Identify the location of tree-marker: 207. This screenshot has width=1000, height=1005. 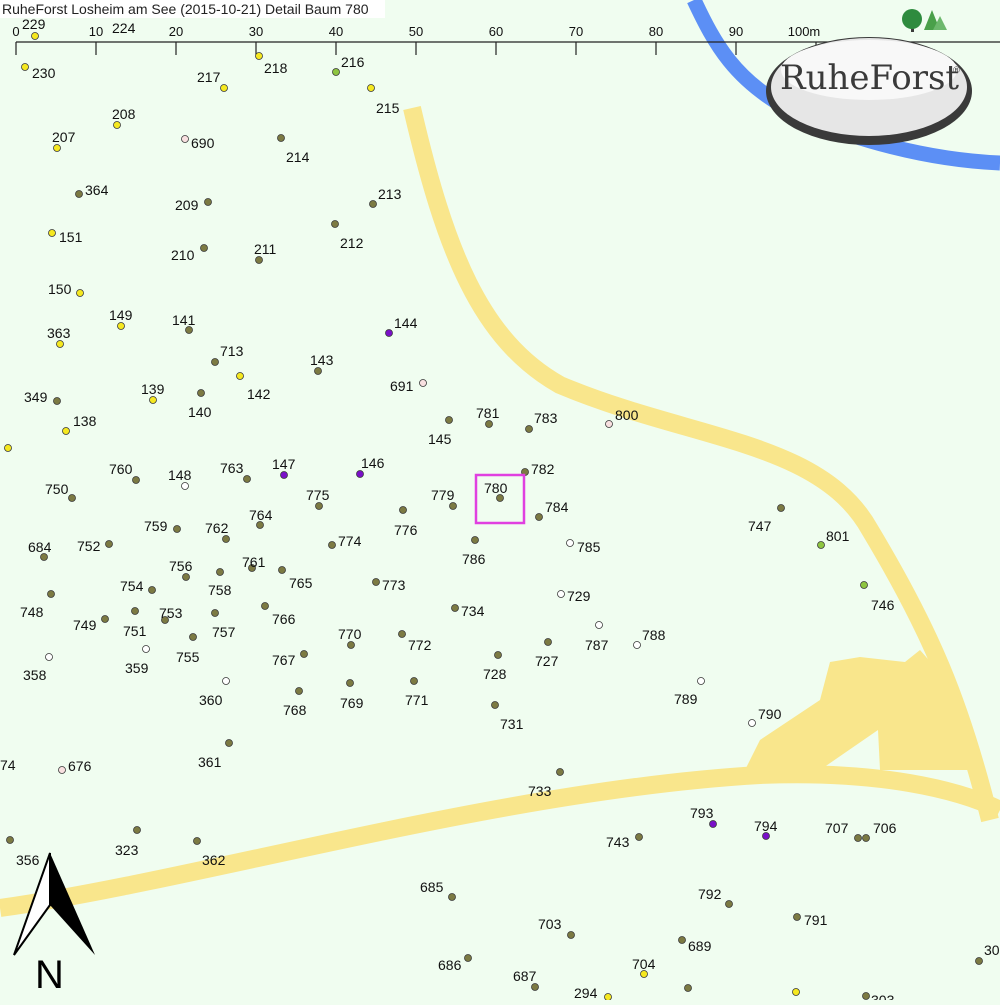
(64, 140).